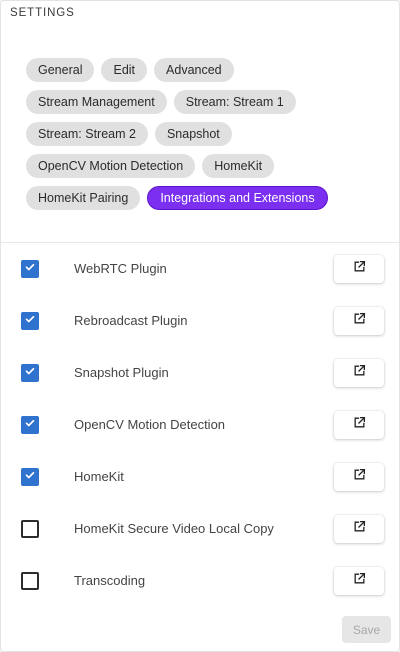  Describe the element at coordinates (194, 70) in the screenshot. I see `tab-advanced: Advanced` at that location.